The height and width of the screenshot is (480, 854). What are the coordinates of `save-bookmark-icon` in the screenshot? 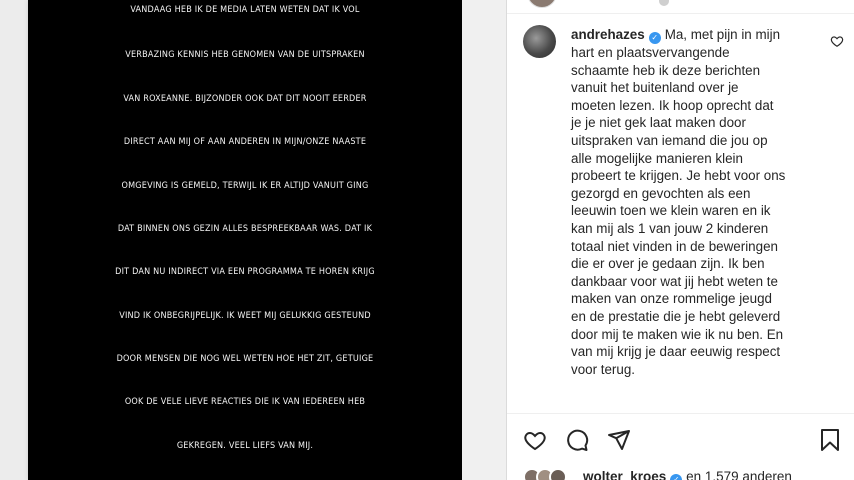 It's located at (830, 440).